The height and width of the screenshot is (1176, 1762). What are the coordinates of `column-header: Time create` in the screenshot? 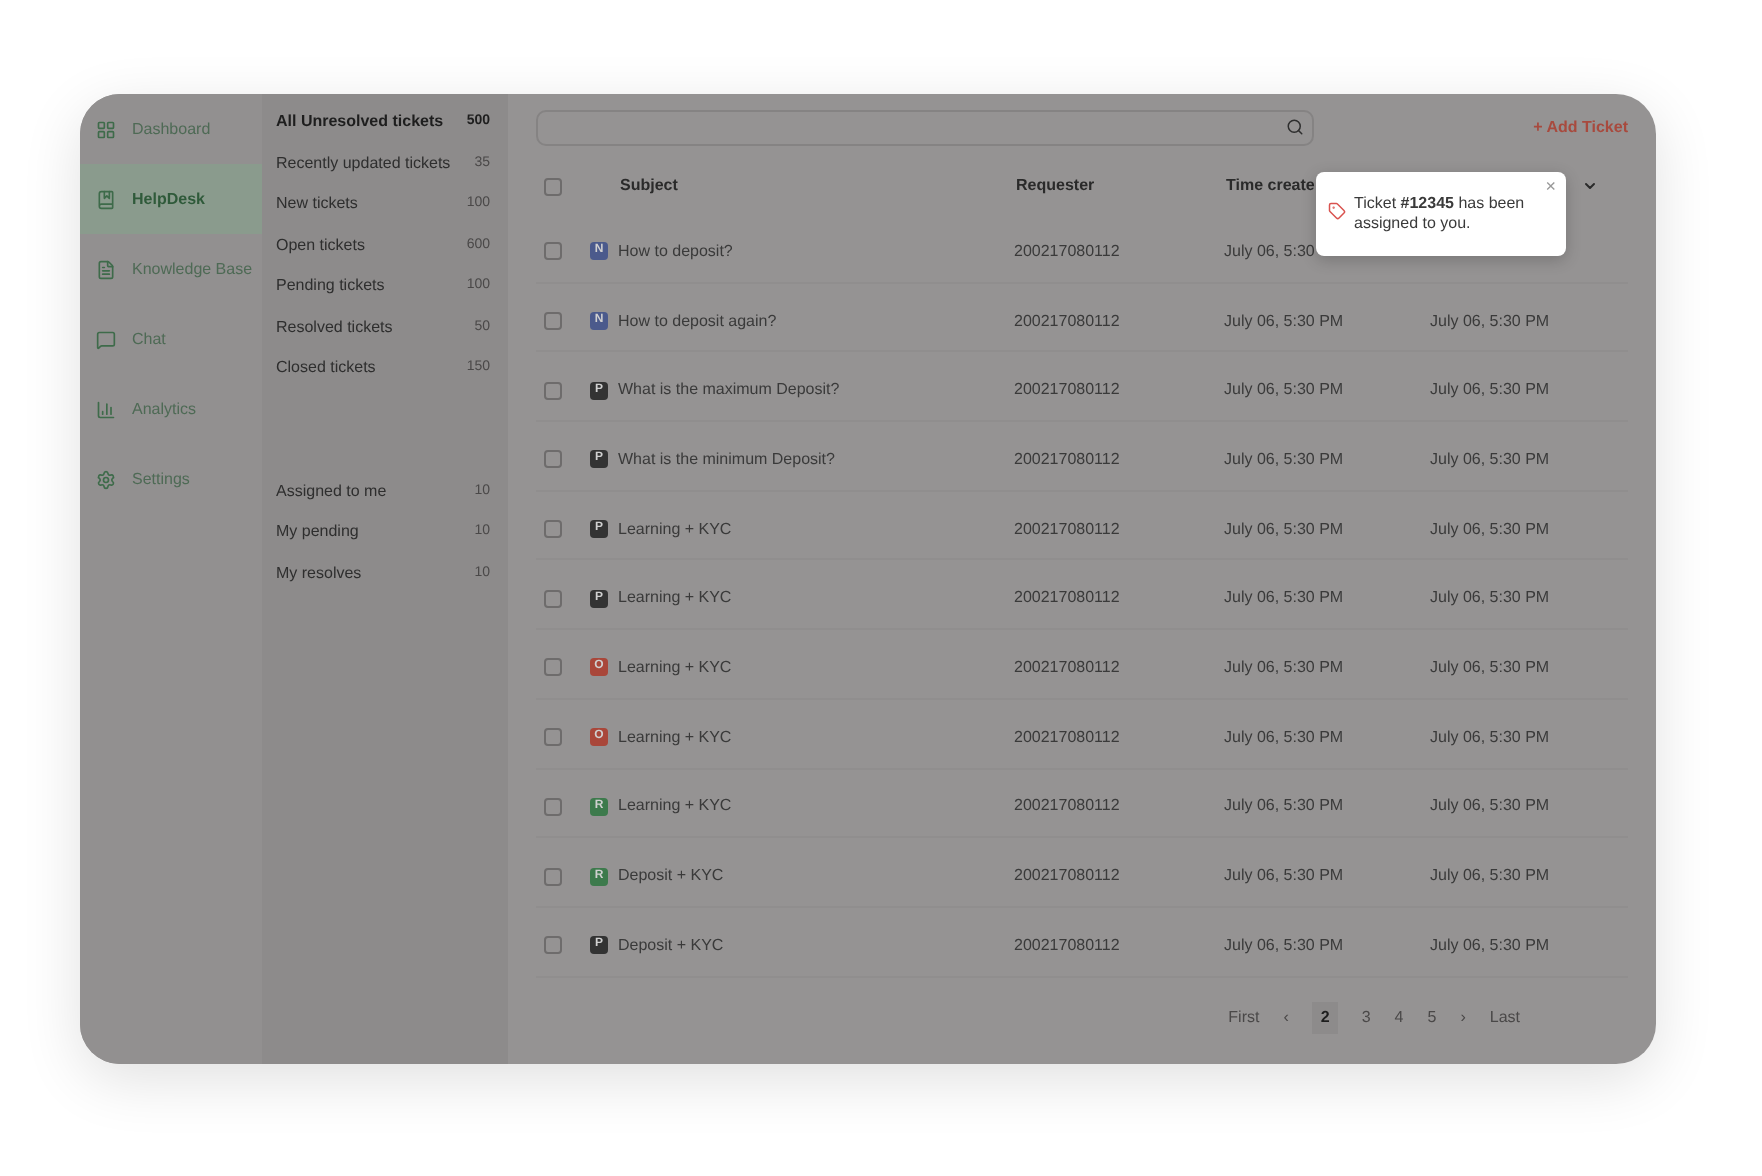 It's located at (1271, 186).